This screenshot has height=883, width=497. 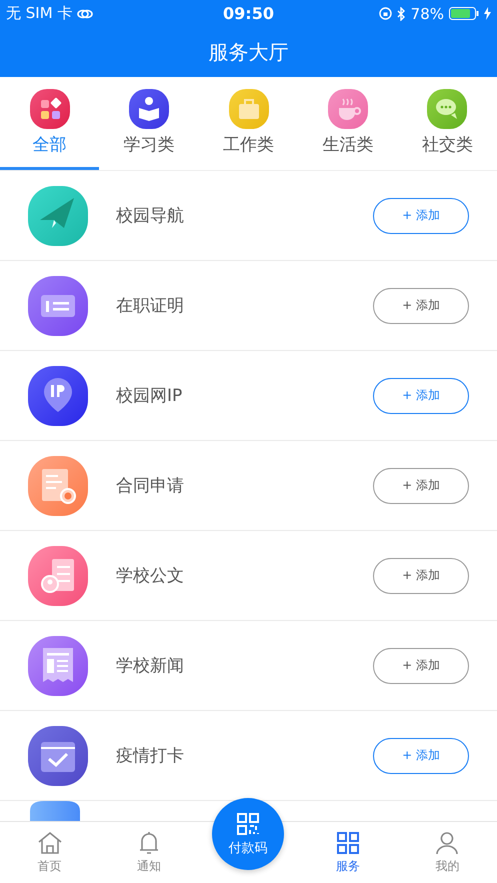 I want to click on app-icon, so click(x=55, y=811).